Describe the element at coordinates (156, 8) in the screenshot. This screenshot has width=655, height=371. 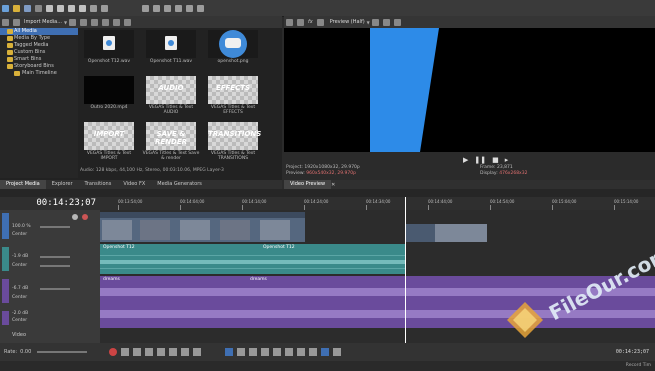
I see `envelope-tool-icon` at that location.